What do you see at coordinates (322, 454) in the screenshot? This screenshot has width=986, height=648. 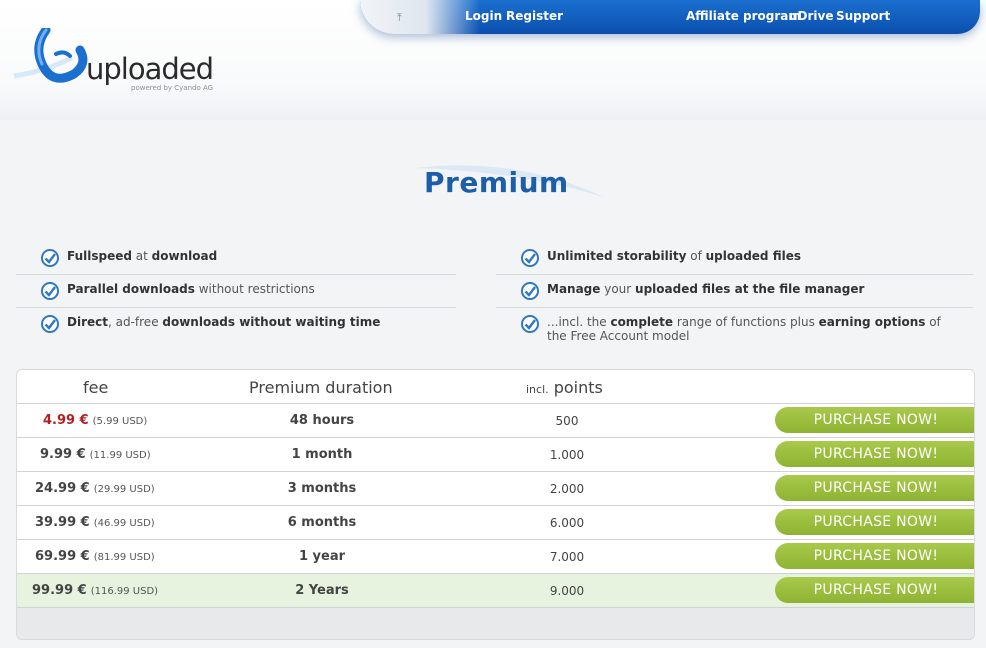 I see `duration: 1 month` at bounding box center [322, 454].